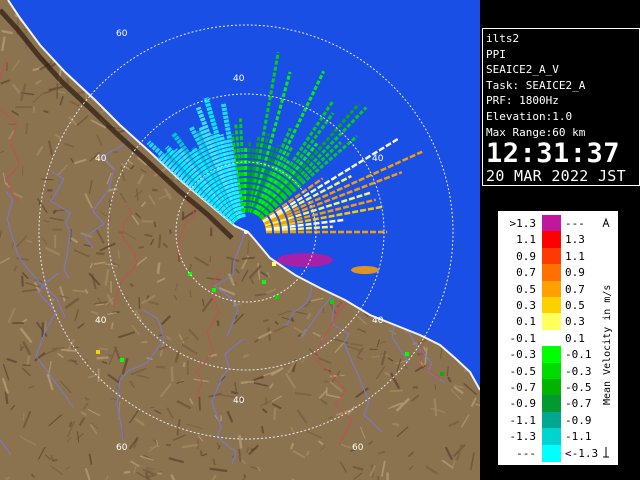  What do you see at coordinates (606, 222) in the screenshot?
I see `legend-arrow-top-icon` at bounding box center [606, 222].